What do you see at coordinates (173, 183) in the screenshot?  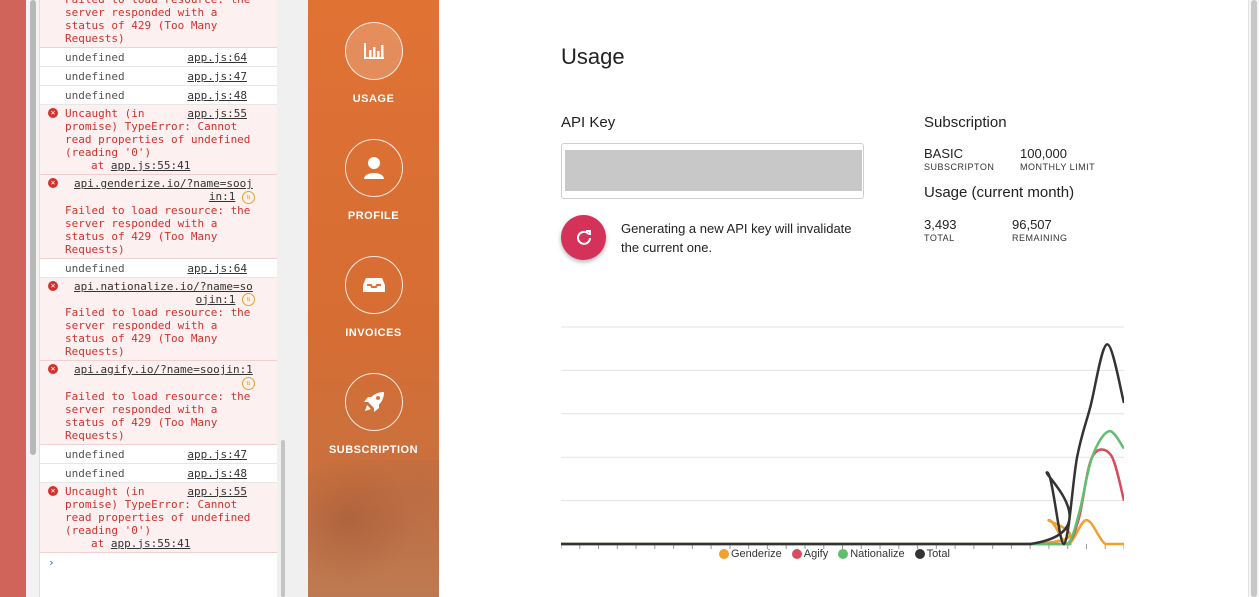 I see `request-url: api.genderize.io/?name=sooj` at bounding box center [173, 183].